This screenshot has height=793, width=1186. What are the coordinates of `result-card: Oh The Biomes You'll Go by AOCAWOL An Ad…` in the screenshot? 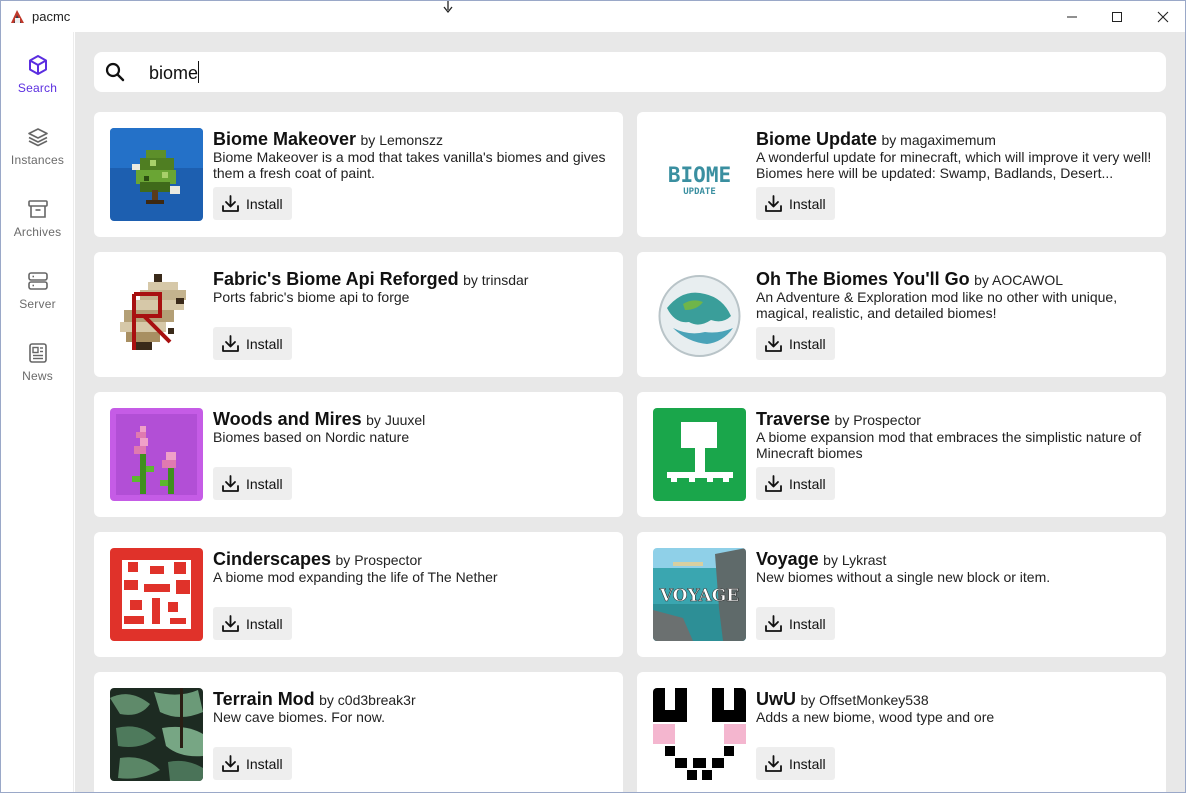 It's located at (901, 314).